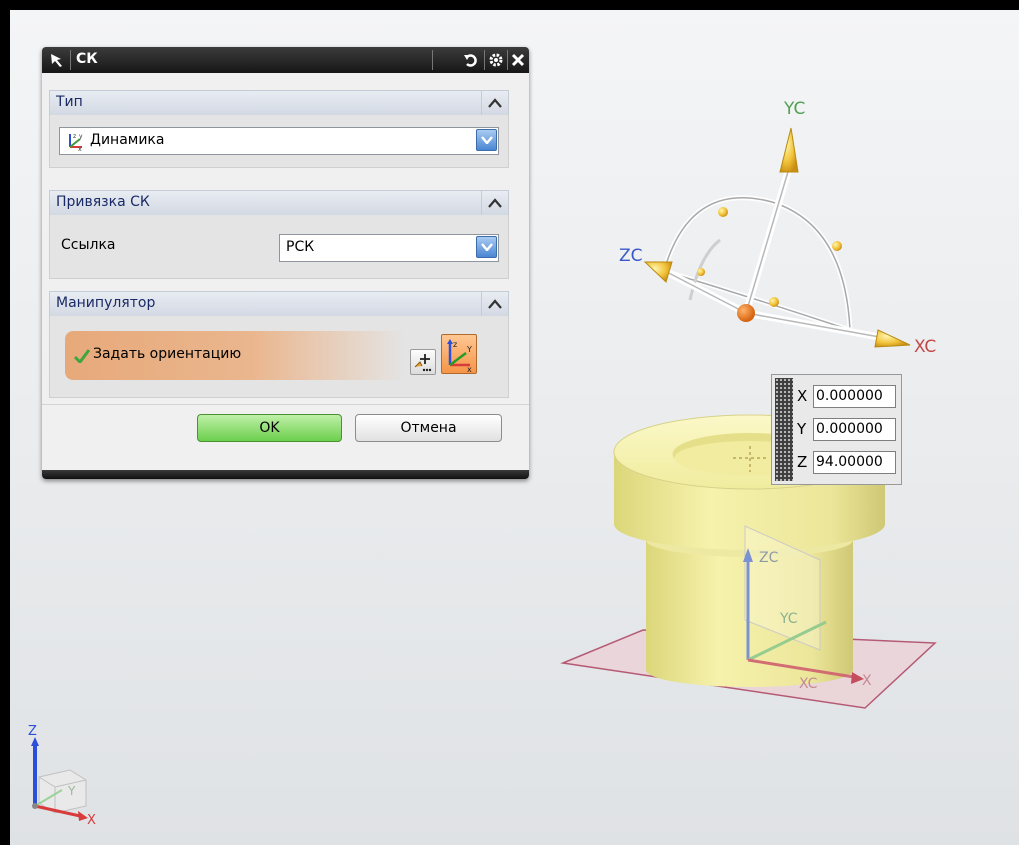  Describe the element at coordinates (795, 109) in the screenshot. I see `manipulator-yc-label: YC` at that location.